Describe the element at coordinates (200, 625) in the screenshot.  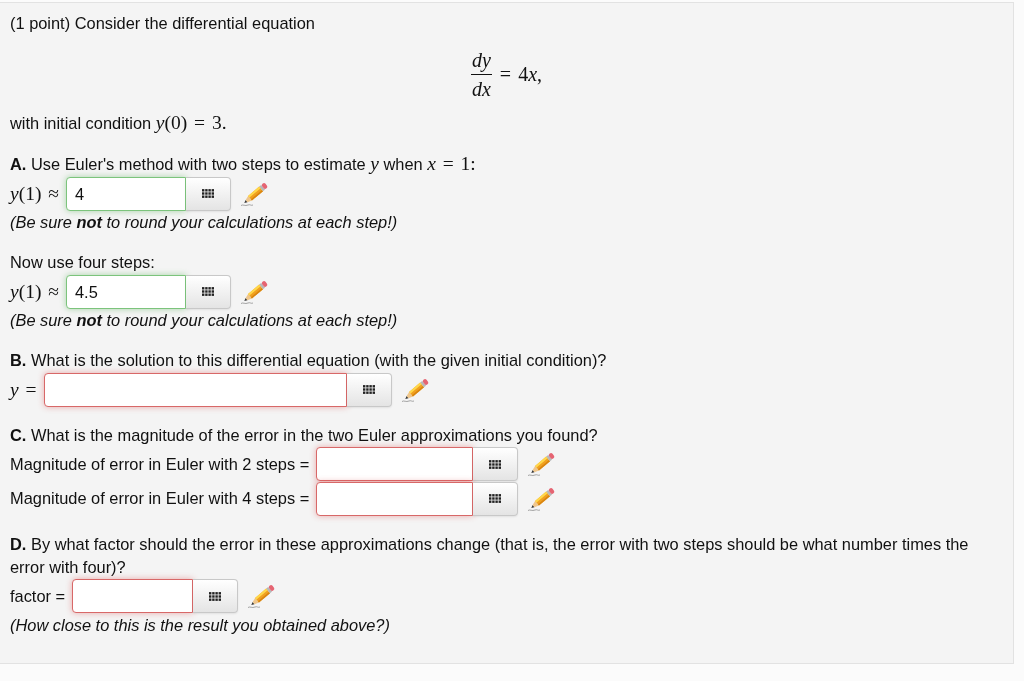
I see `note-text: (How close to this is the result you obtained above?)` at that location.